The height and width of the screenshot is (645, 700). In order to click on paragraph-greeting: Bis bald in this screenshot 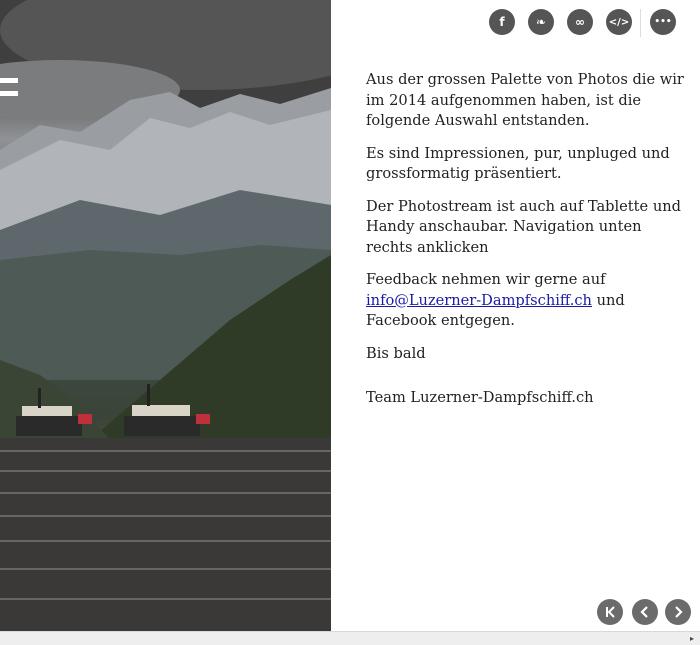, I will do `click(396, 353)`.